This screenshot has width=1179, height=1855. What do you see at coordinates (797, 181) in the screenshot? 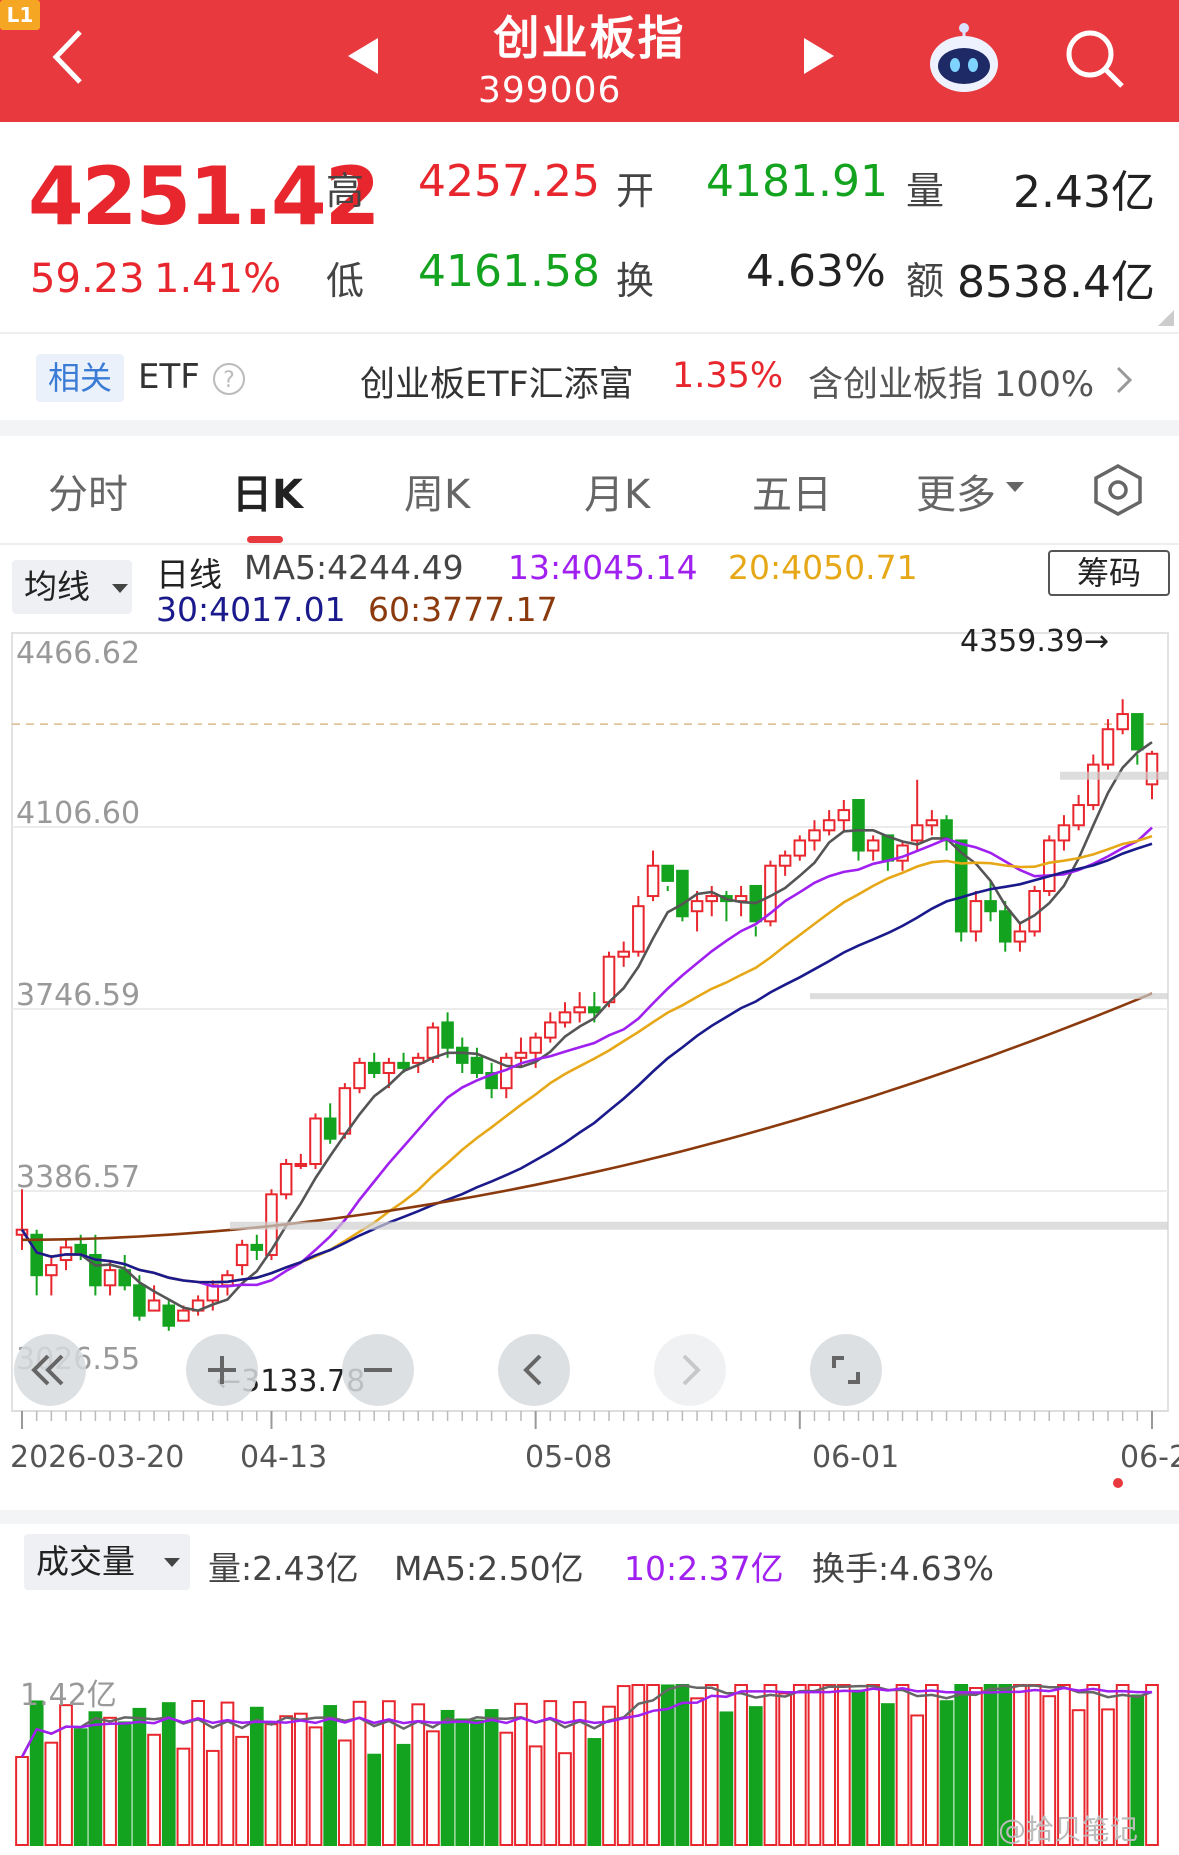
I see `open-value: 4181.91` at bounding box center [797, 181].